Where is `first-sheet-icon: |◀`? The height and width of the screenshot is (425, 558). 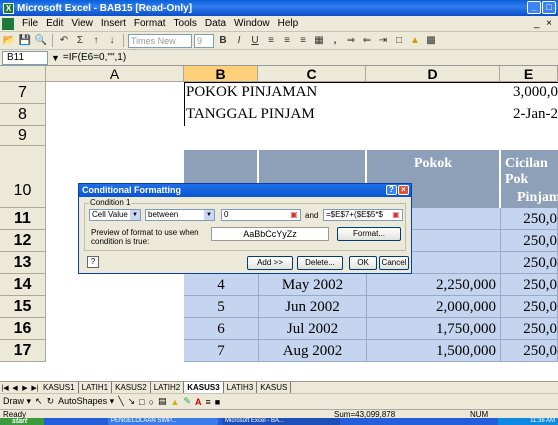
first-sheet-icon: |◀ is located at coordinates (5, 388).